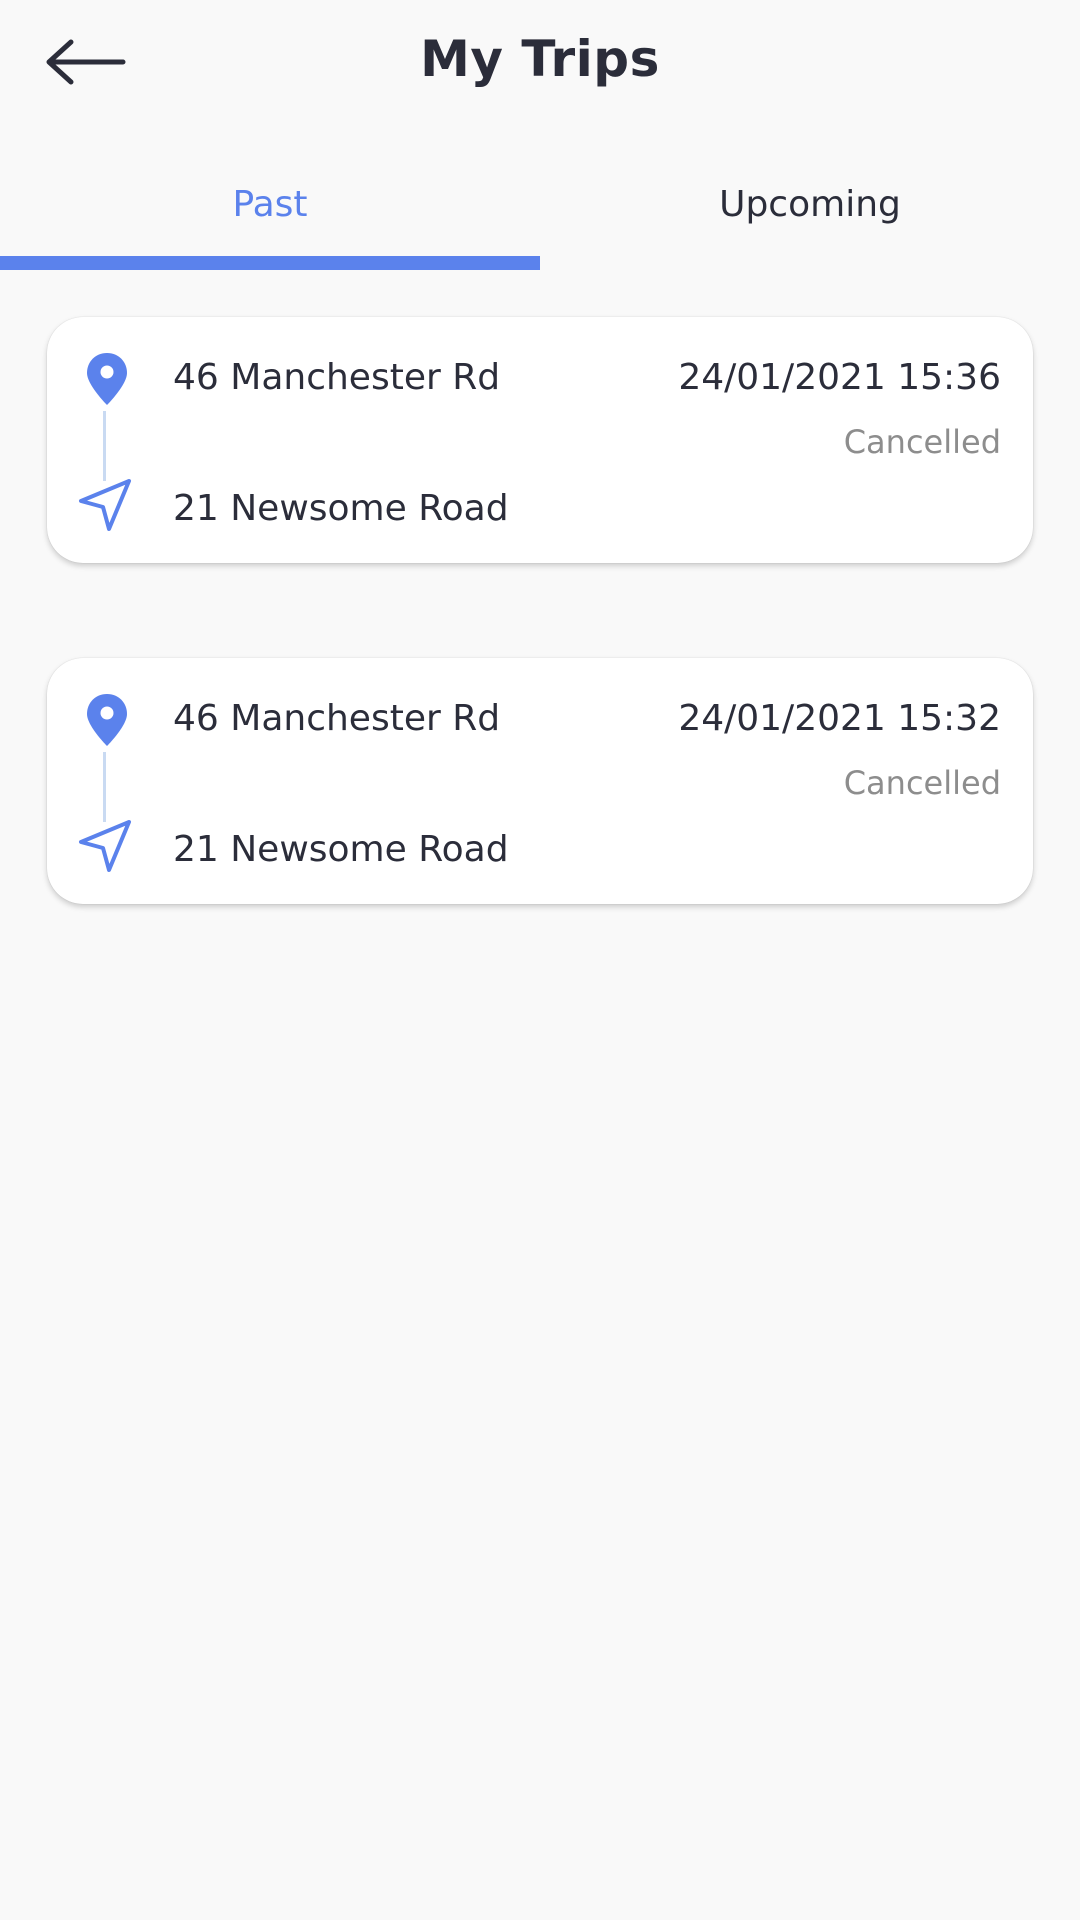 Image resolution: width=1080 pixels, height=1920 pixels. What do you see at coordinates (270, 204) in the screenshot?
I see `tab-past: Past` at bounding box center [270, 204].